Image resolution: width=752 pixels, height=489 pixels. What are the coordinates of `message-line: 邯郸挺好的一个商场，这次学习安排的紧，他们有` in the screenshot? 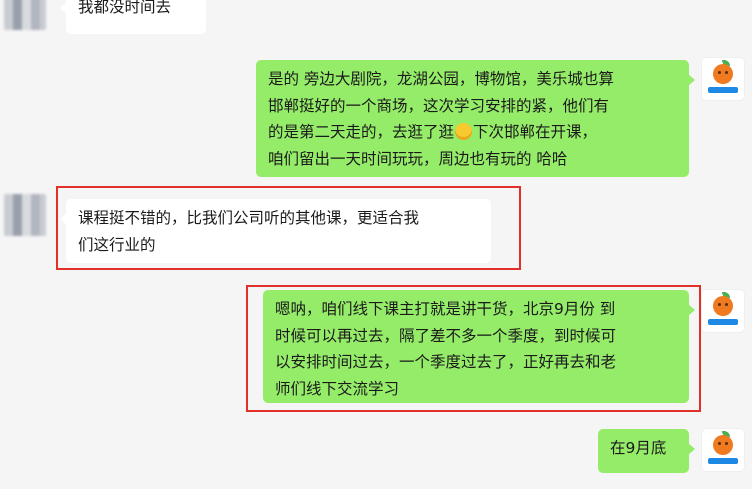 It's located at (439, 105).